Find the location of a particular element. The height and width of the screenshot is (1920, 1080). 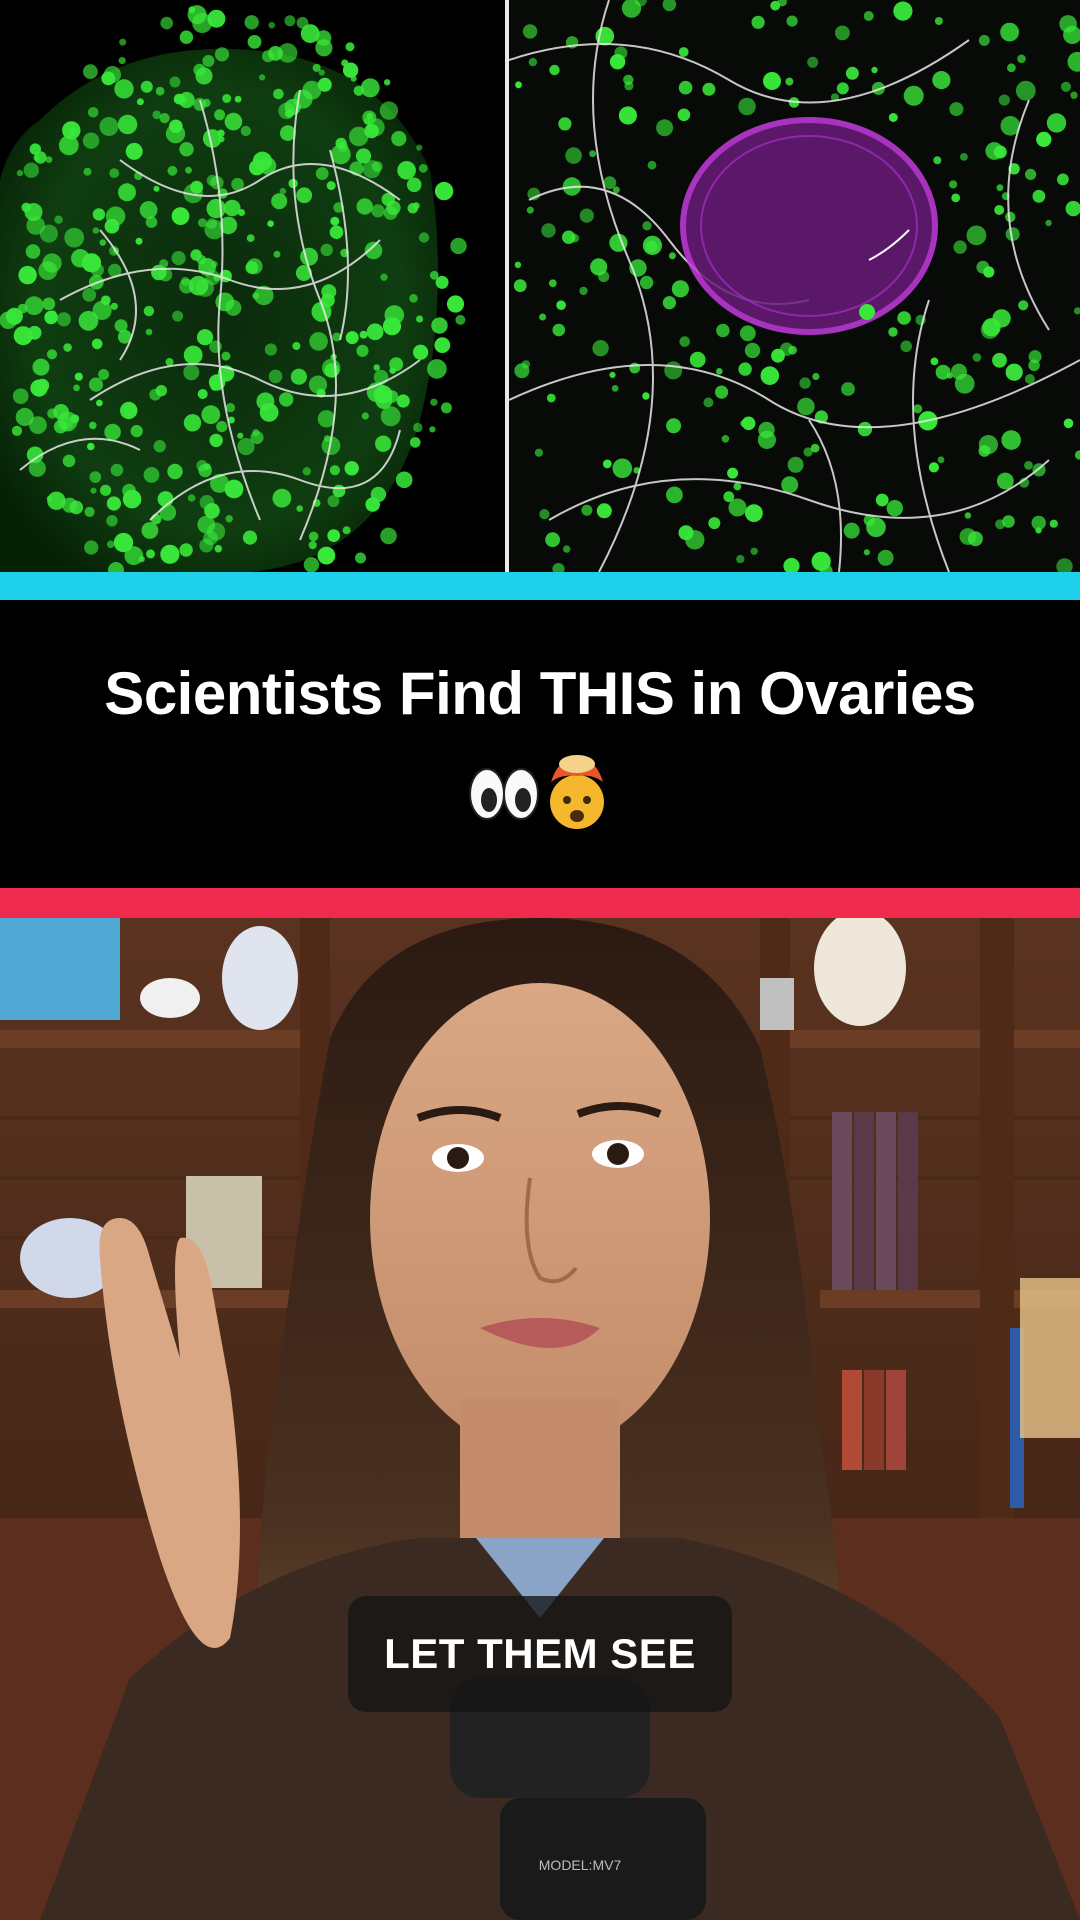

face is located at coordinates (540, 1218).